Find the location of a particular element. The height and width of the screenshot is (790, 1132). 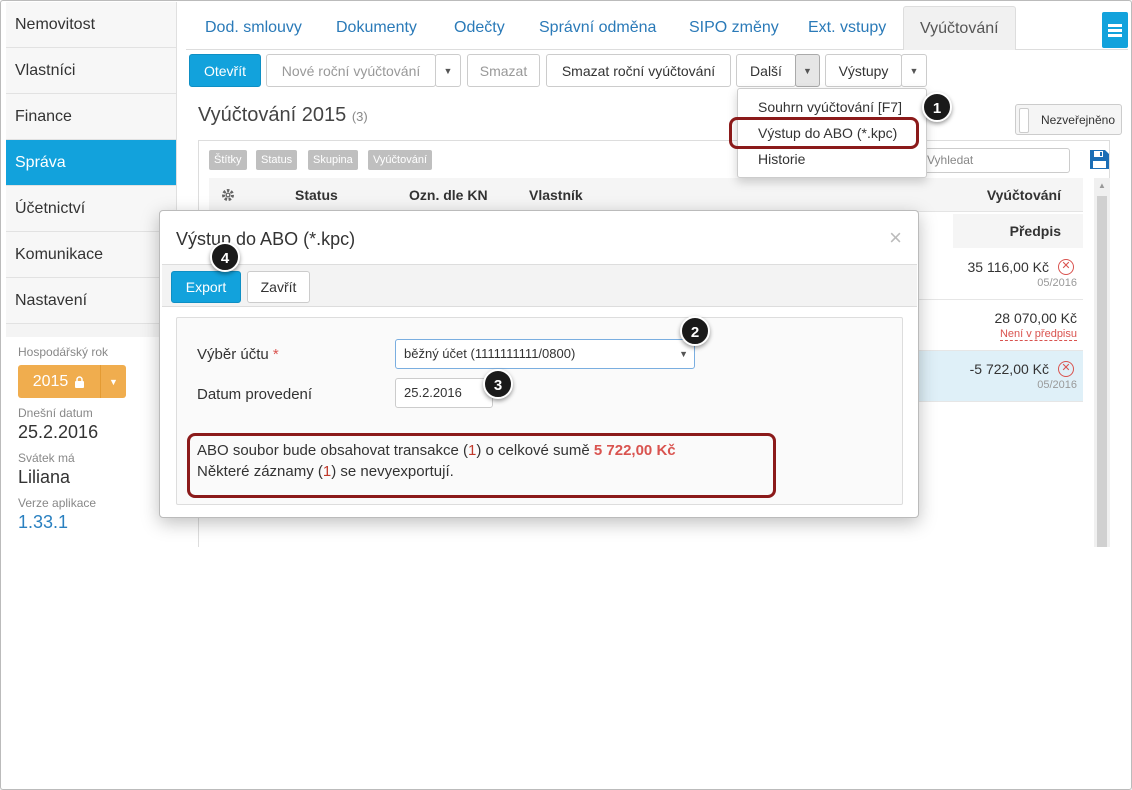

more-caret: ▼ is located at coordinates (807, 70).